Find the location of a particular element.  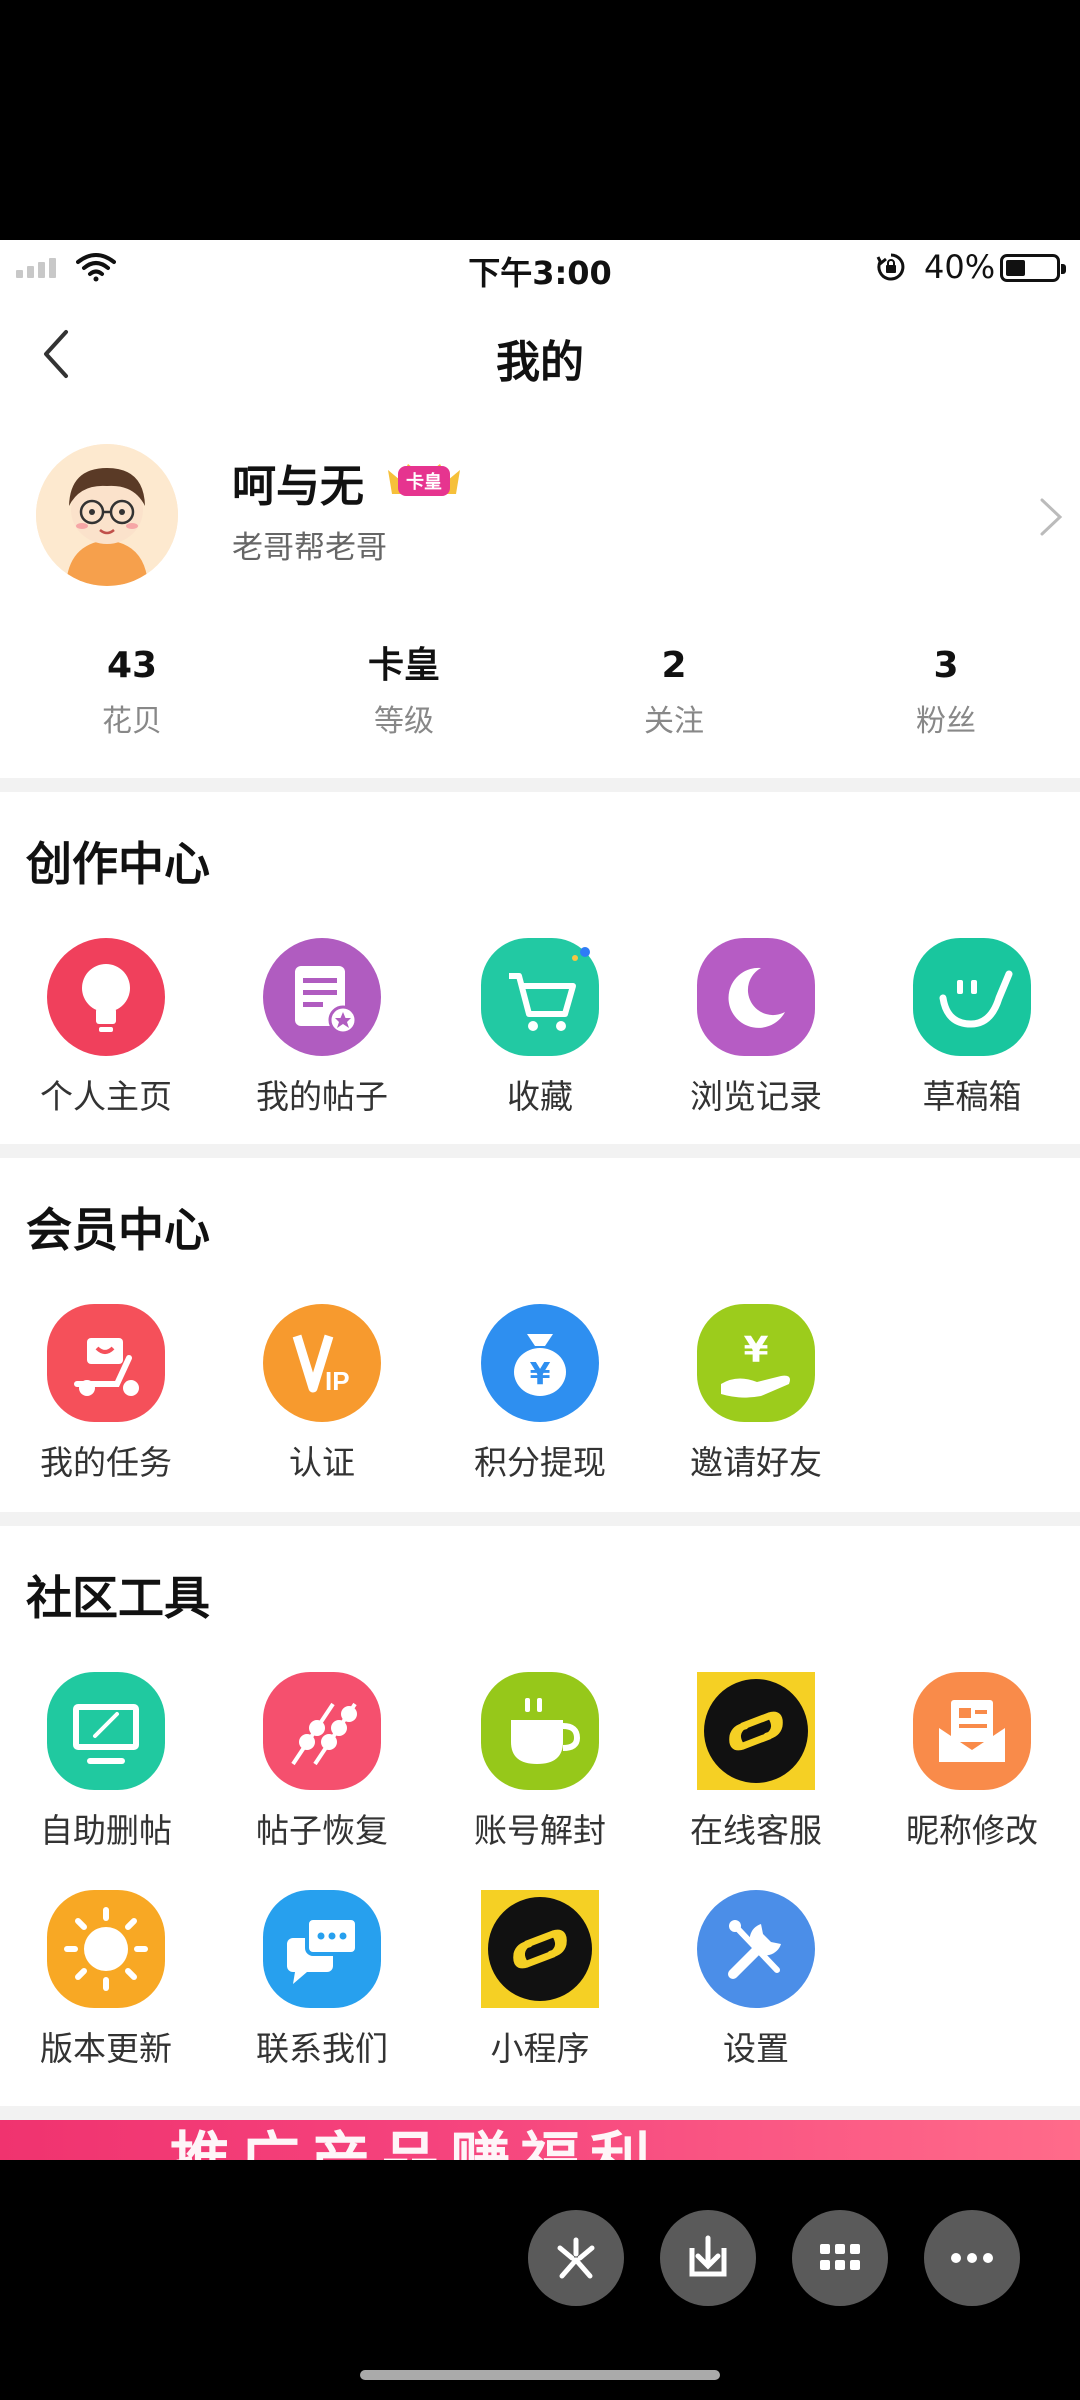

grid-item-my-tasks: 我的任务 is located at coordinates (106, 1394).